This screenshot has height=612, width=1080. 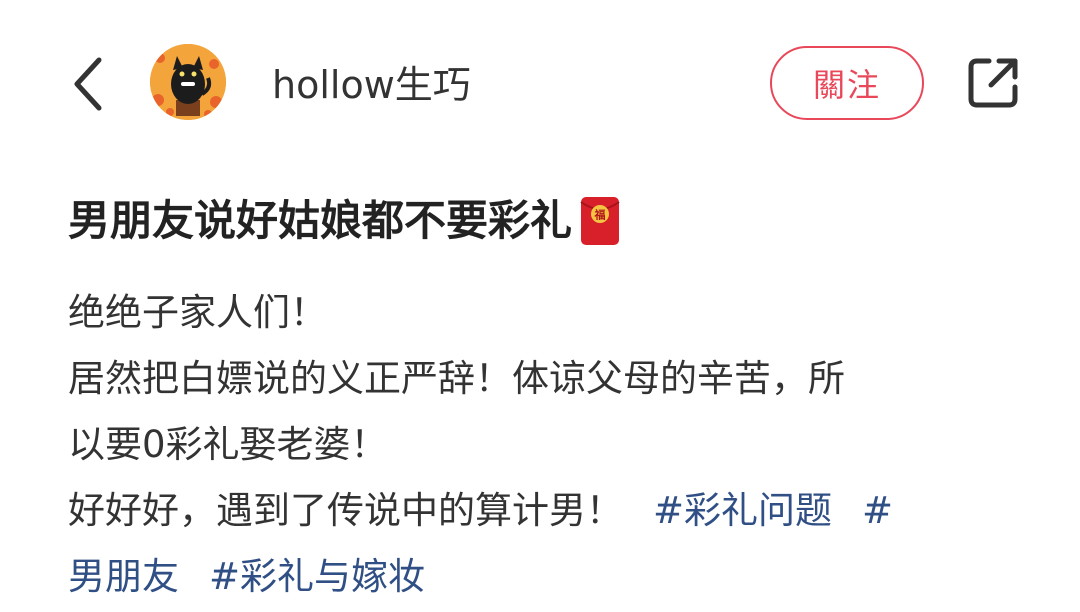 What do you see at coordinates (197, 312) in the screenshot?
I see `body-line: 绝绝子家人们！` at bounding box center [197, 312].